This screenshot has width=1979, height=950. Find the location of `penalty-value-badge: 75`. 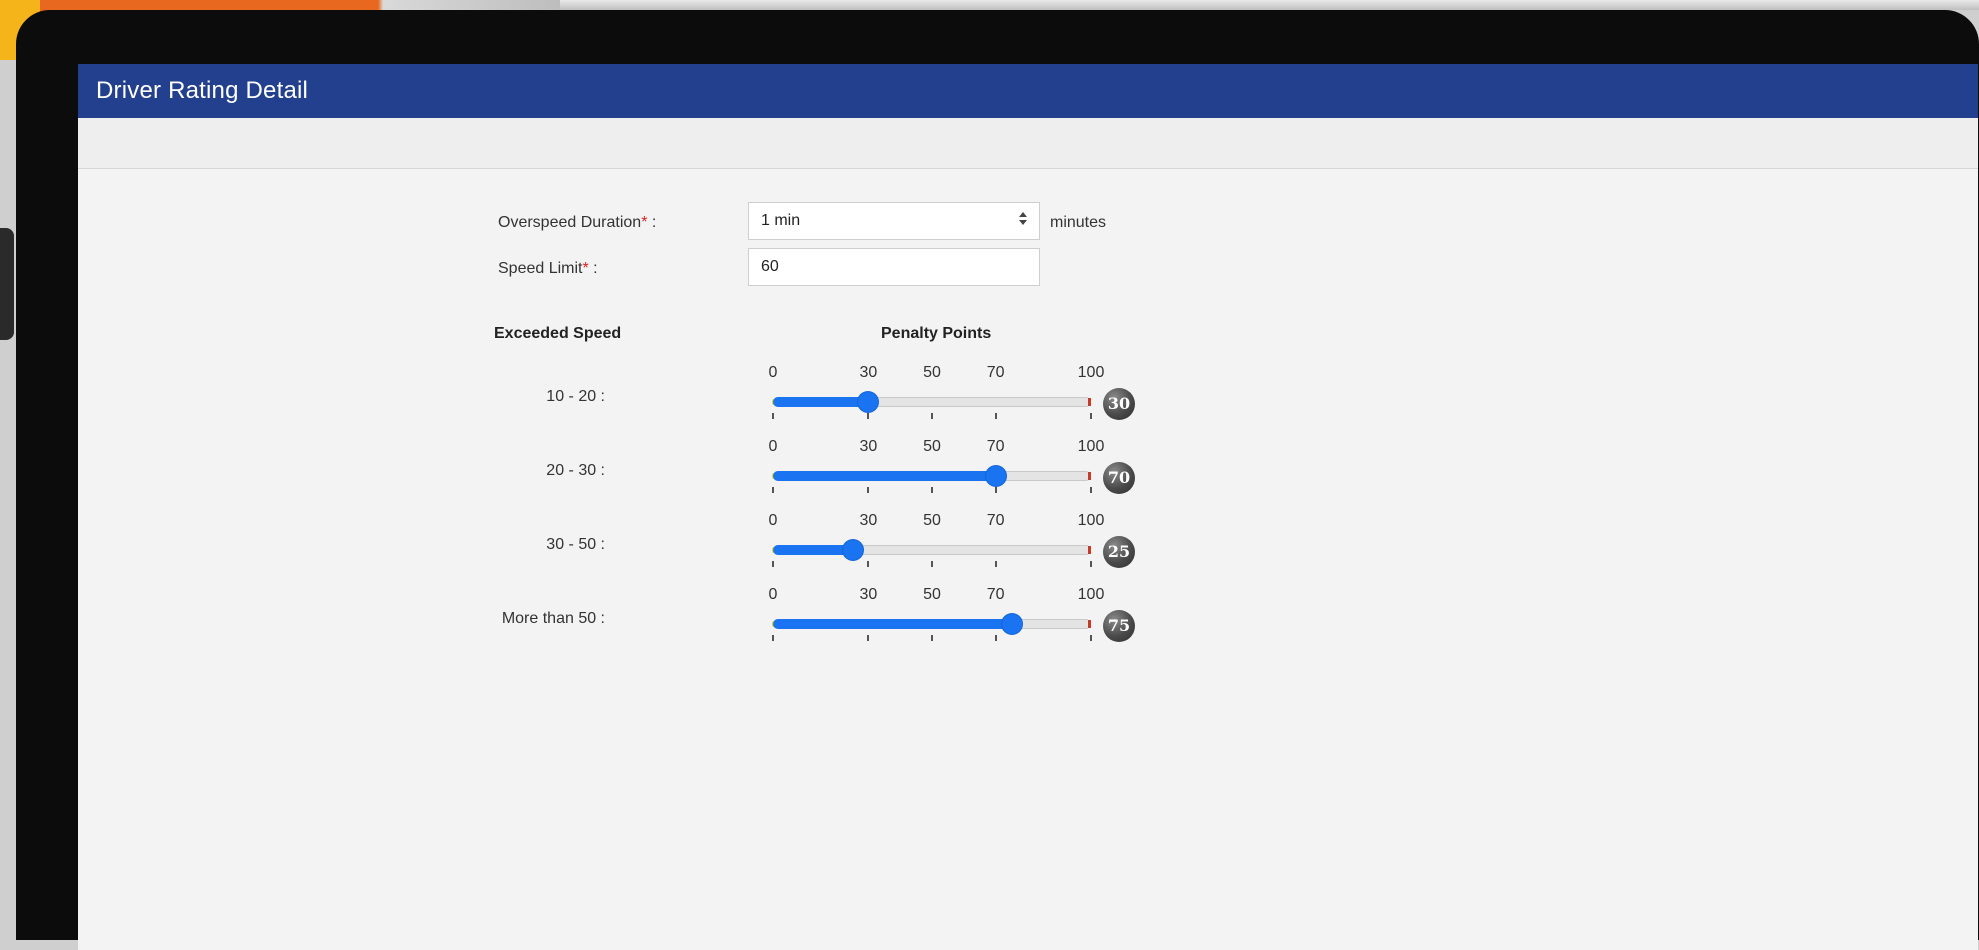

penalty-value-badge: 75 is located at coordinates (1119, 626).